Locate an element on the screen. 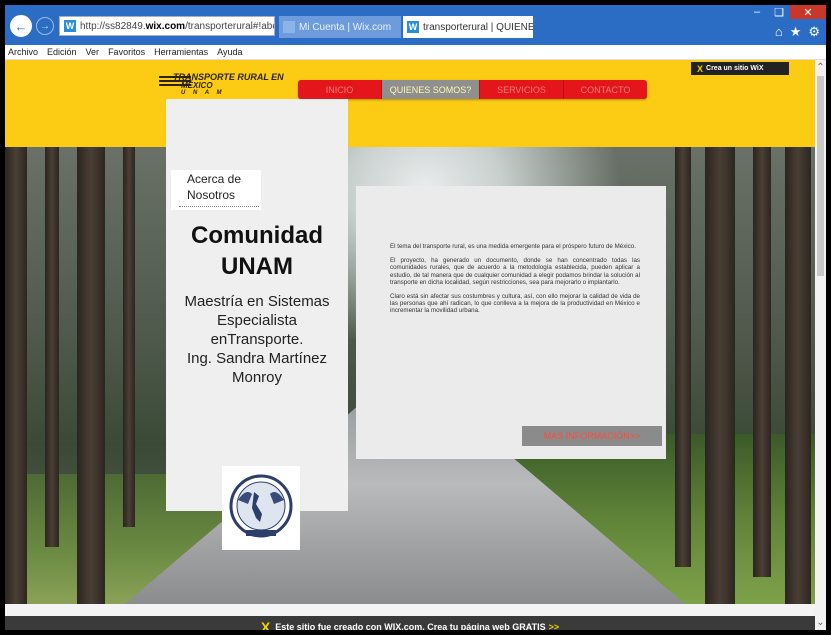  scroll-thumb is located at coordinates (820, 176).